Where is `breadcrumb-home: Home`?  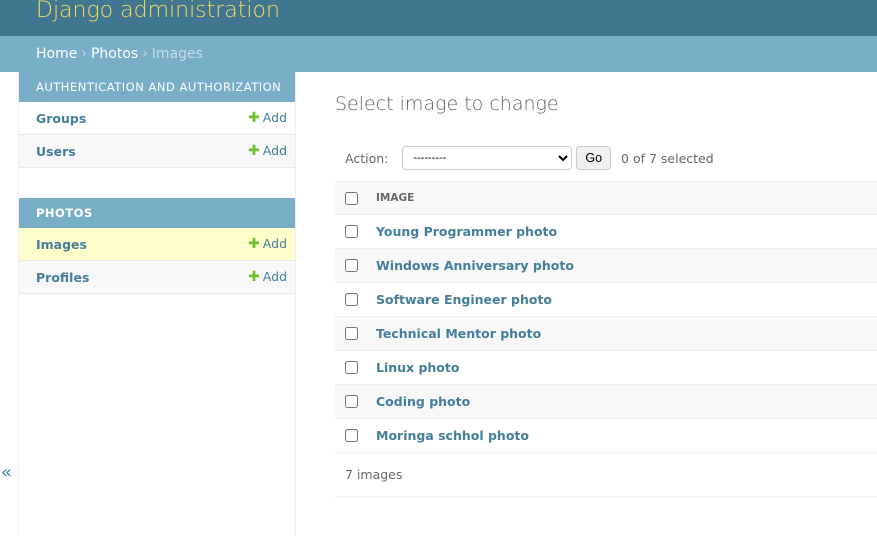 breadcrumb-home: Home is located at coordinates (56, 54).